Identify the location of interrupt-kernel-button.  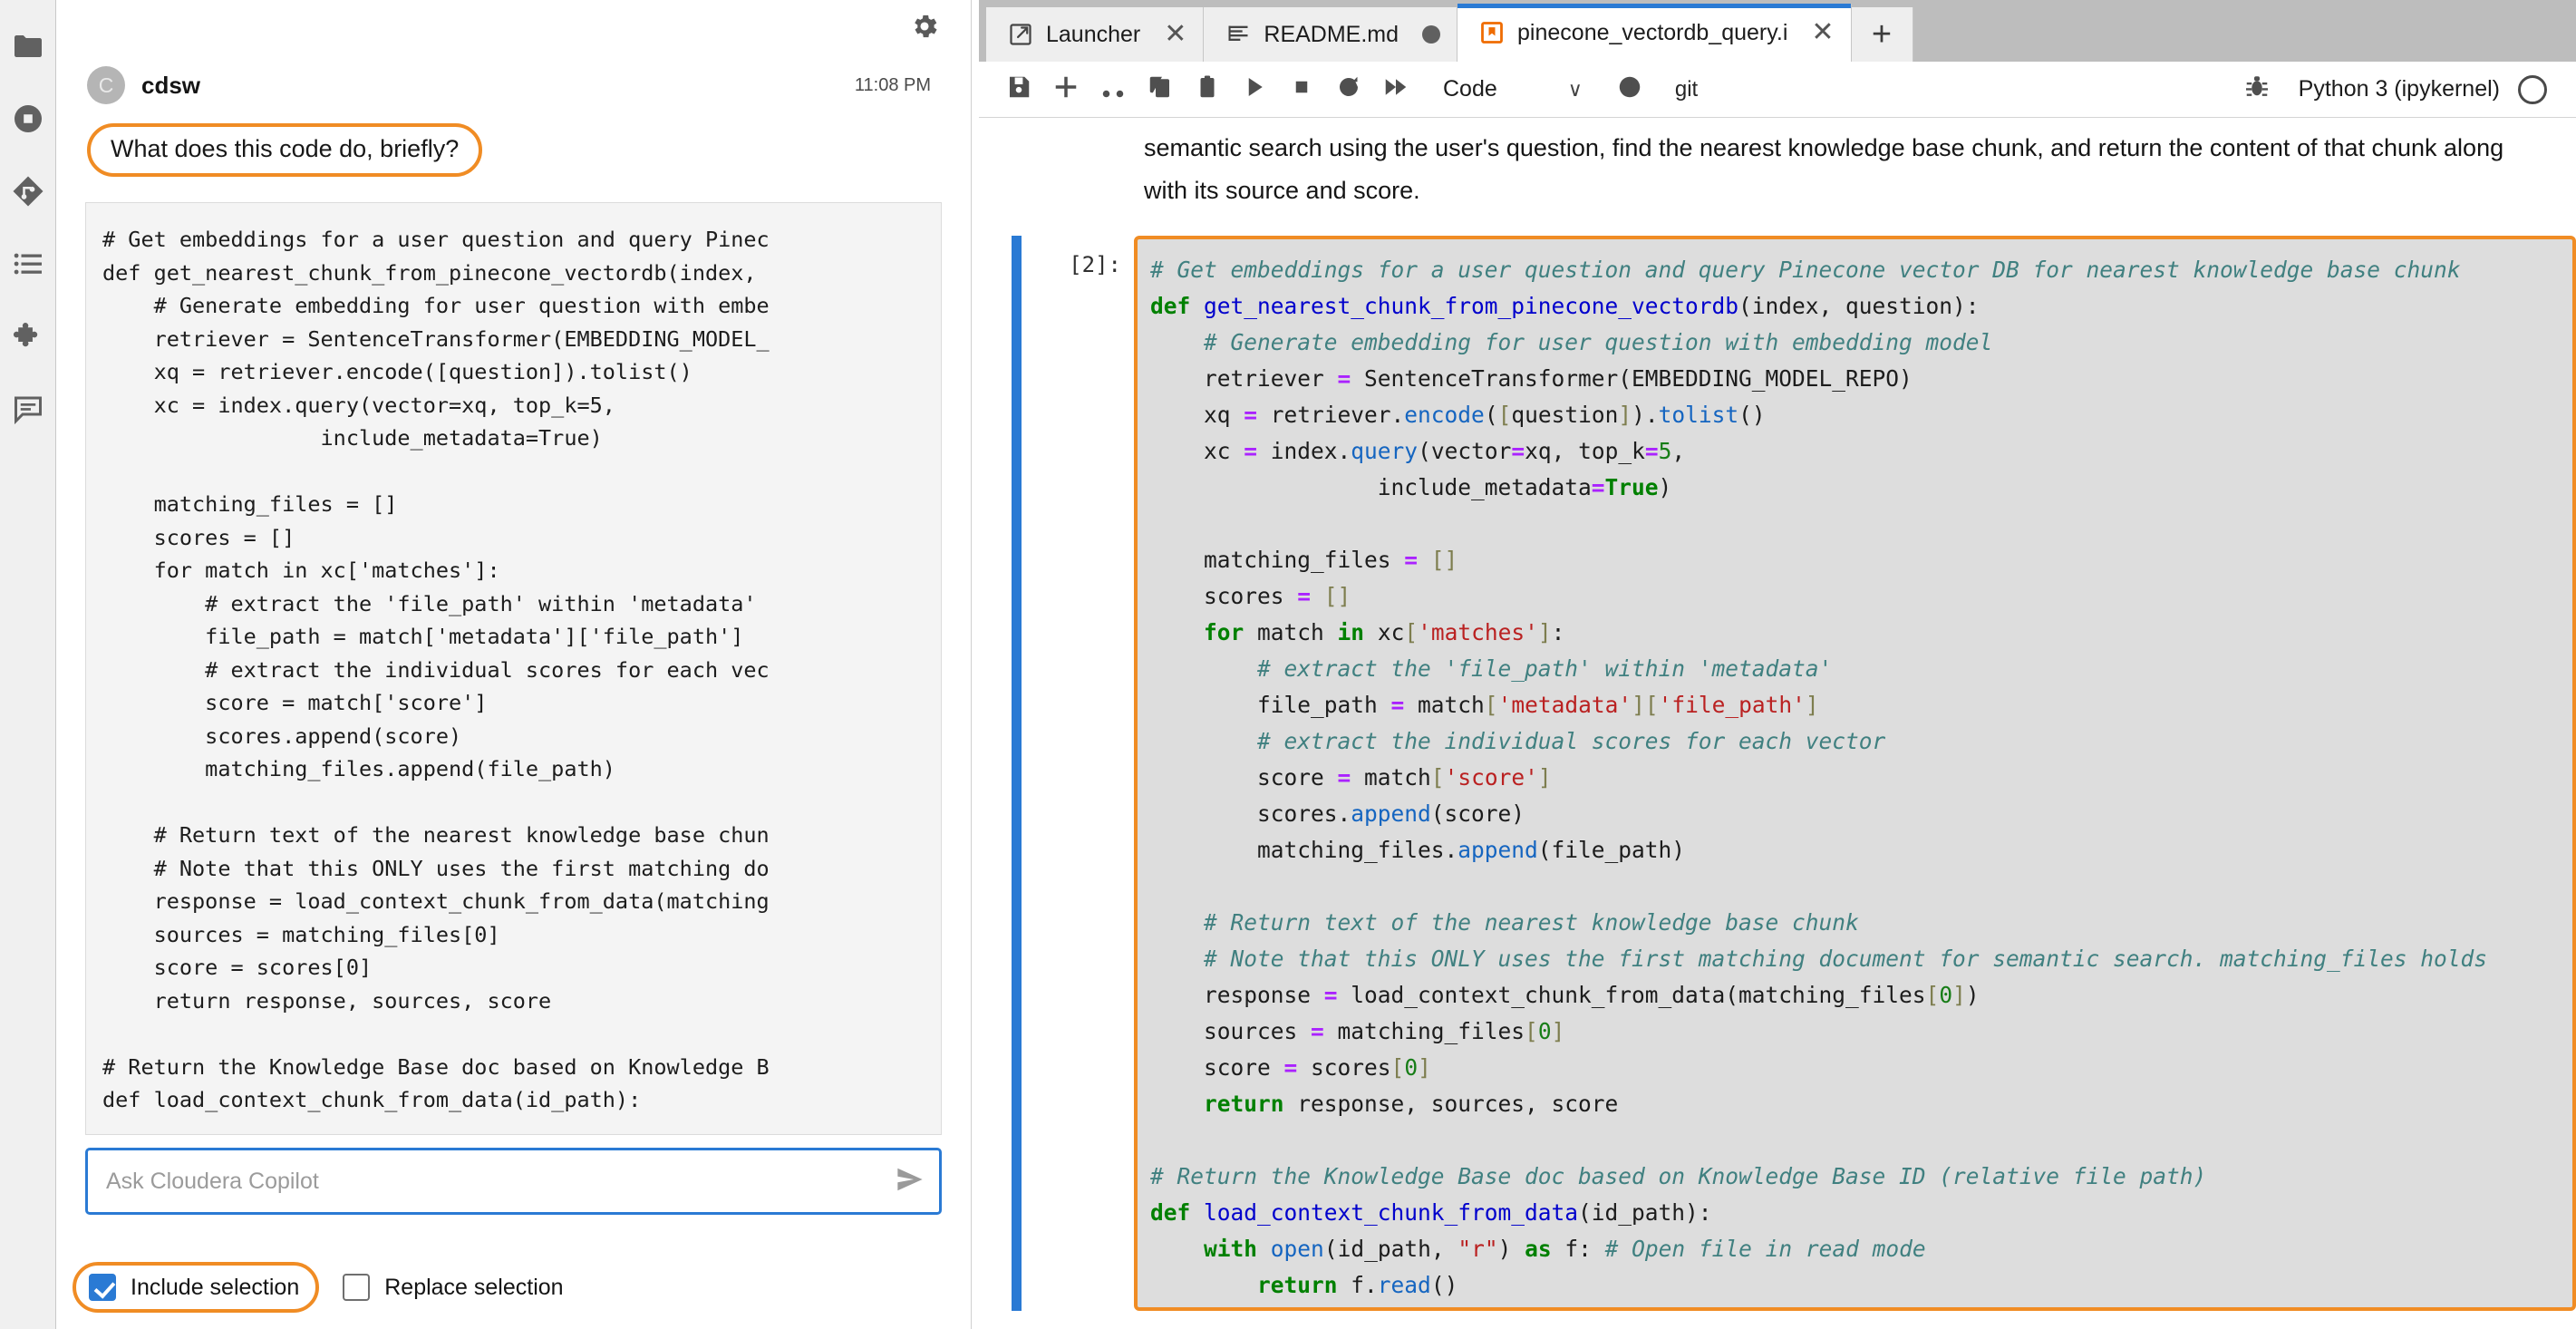
(1301, 90).